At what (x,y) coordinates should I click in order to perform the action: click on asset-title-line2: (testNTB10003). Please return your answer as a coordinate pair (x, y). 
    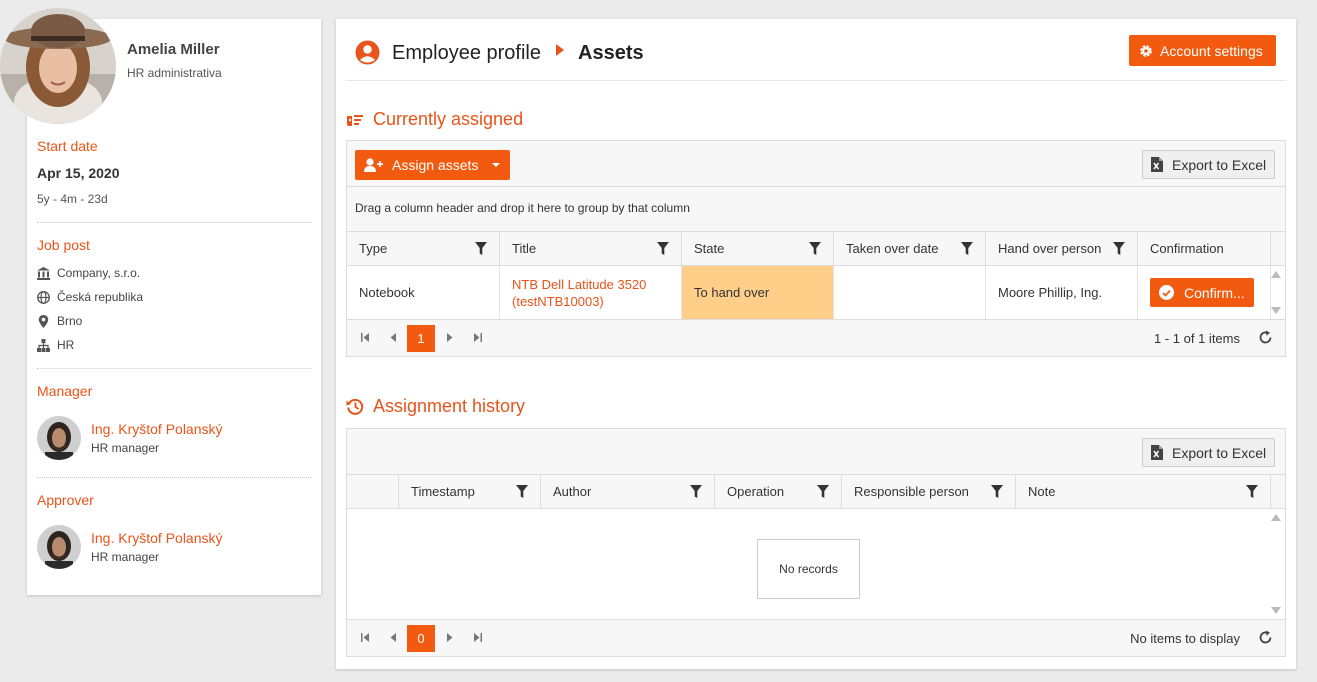
    Looking at the image, I should click on (558, 301).